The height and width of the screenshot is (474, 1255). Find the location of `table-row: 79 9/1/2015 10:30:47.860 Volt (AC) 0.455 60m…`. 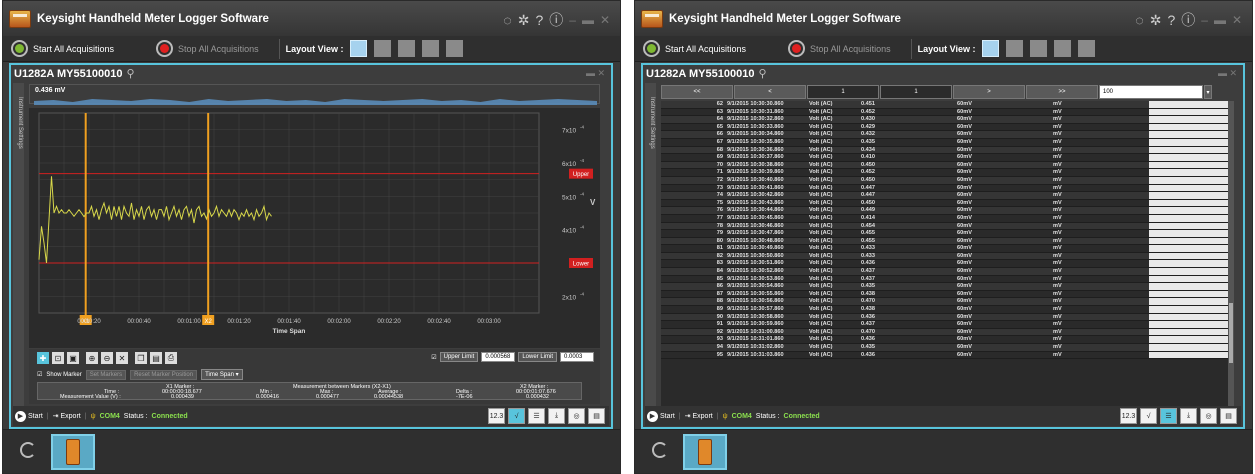

table-row: 79 9/1/2015 10:30:47.860 Volt (AC) 0.455 60m… is located at coordinates (944, 234).